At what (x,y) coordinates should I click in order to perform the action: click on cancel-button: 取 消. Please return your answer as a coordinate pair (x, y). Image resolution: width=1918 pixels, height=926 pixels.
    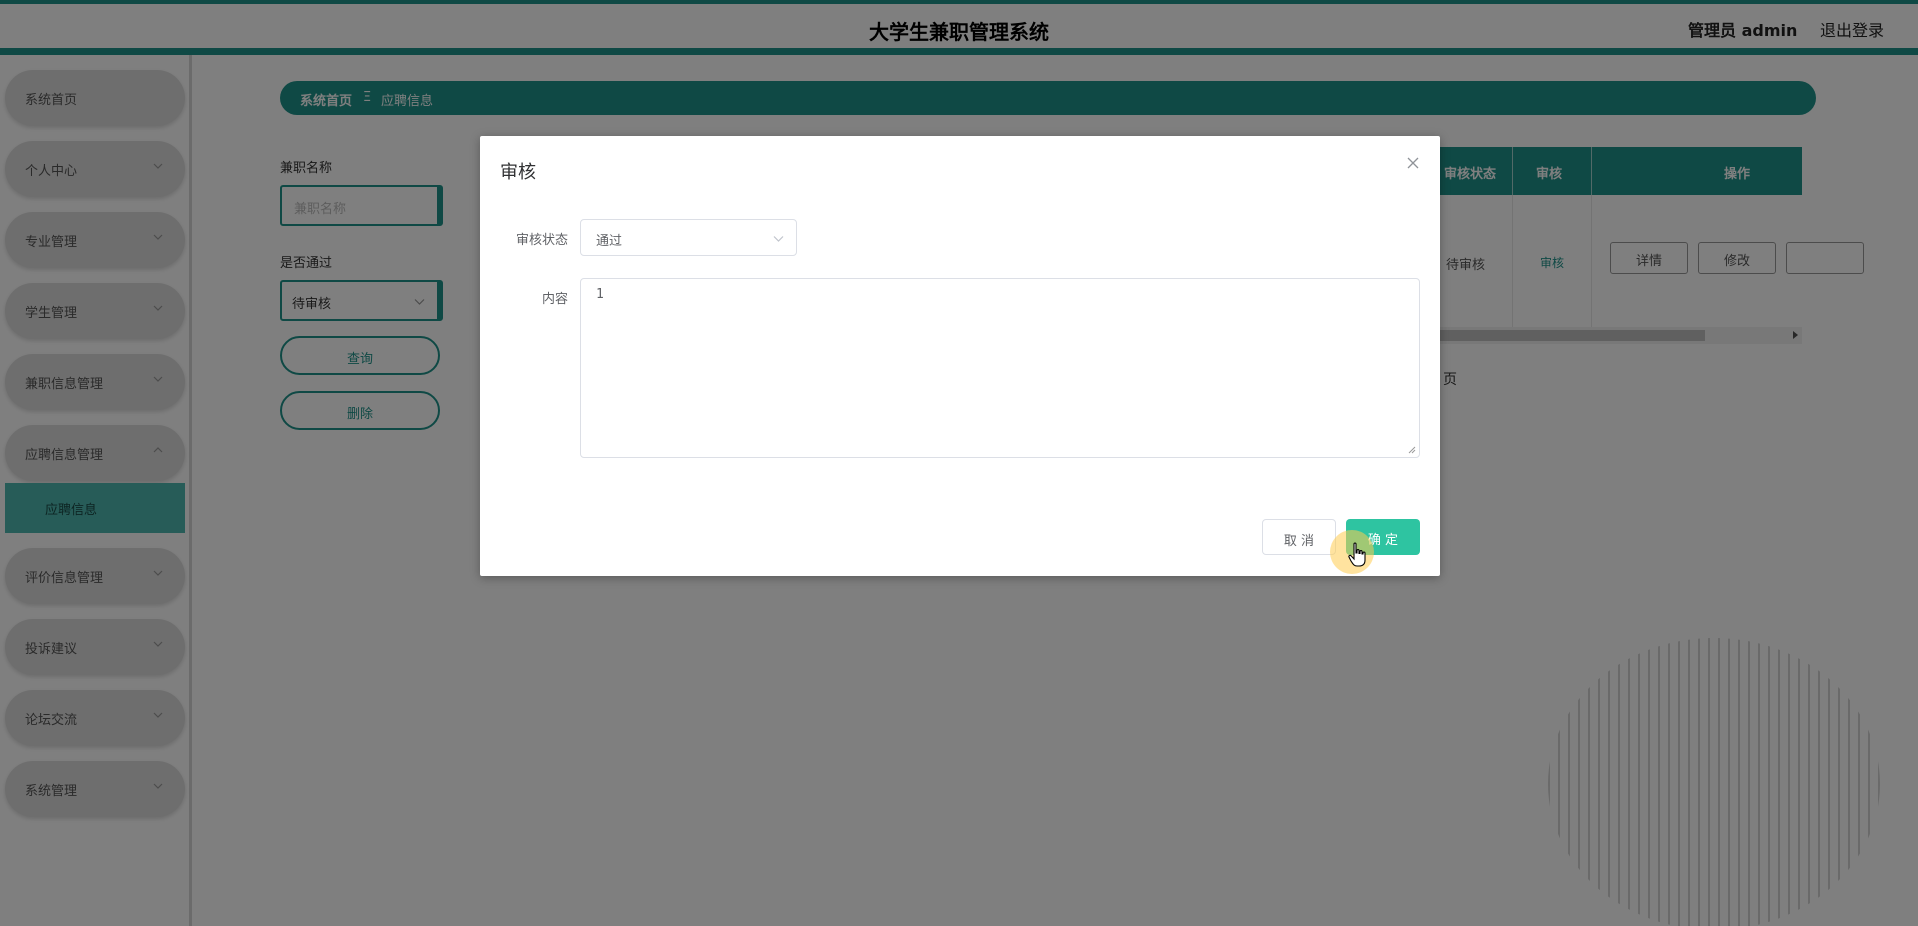
    Looking at the image, I should click on (1299, 537).